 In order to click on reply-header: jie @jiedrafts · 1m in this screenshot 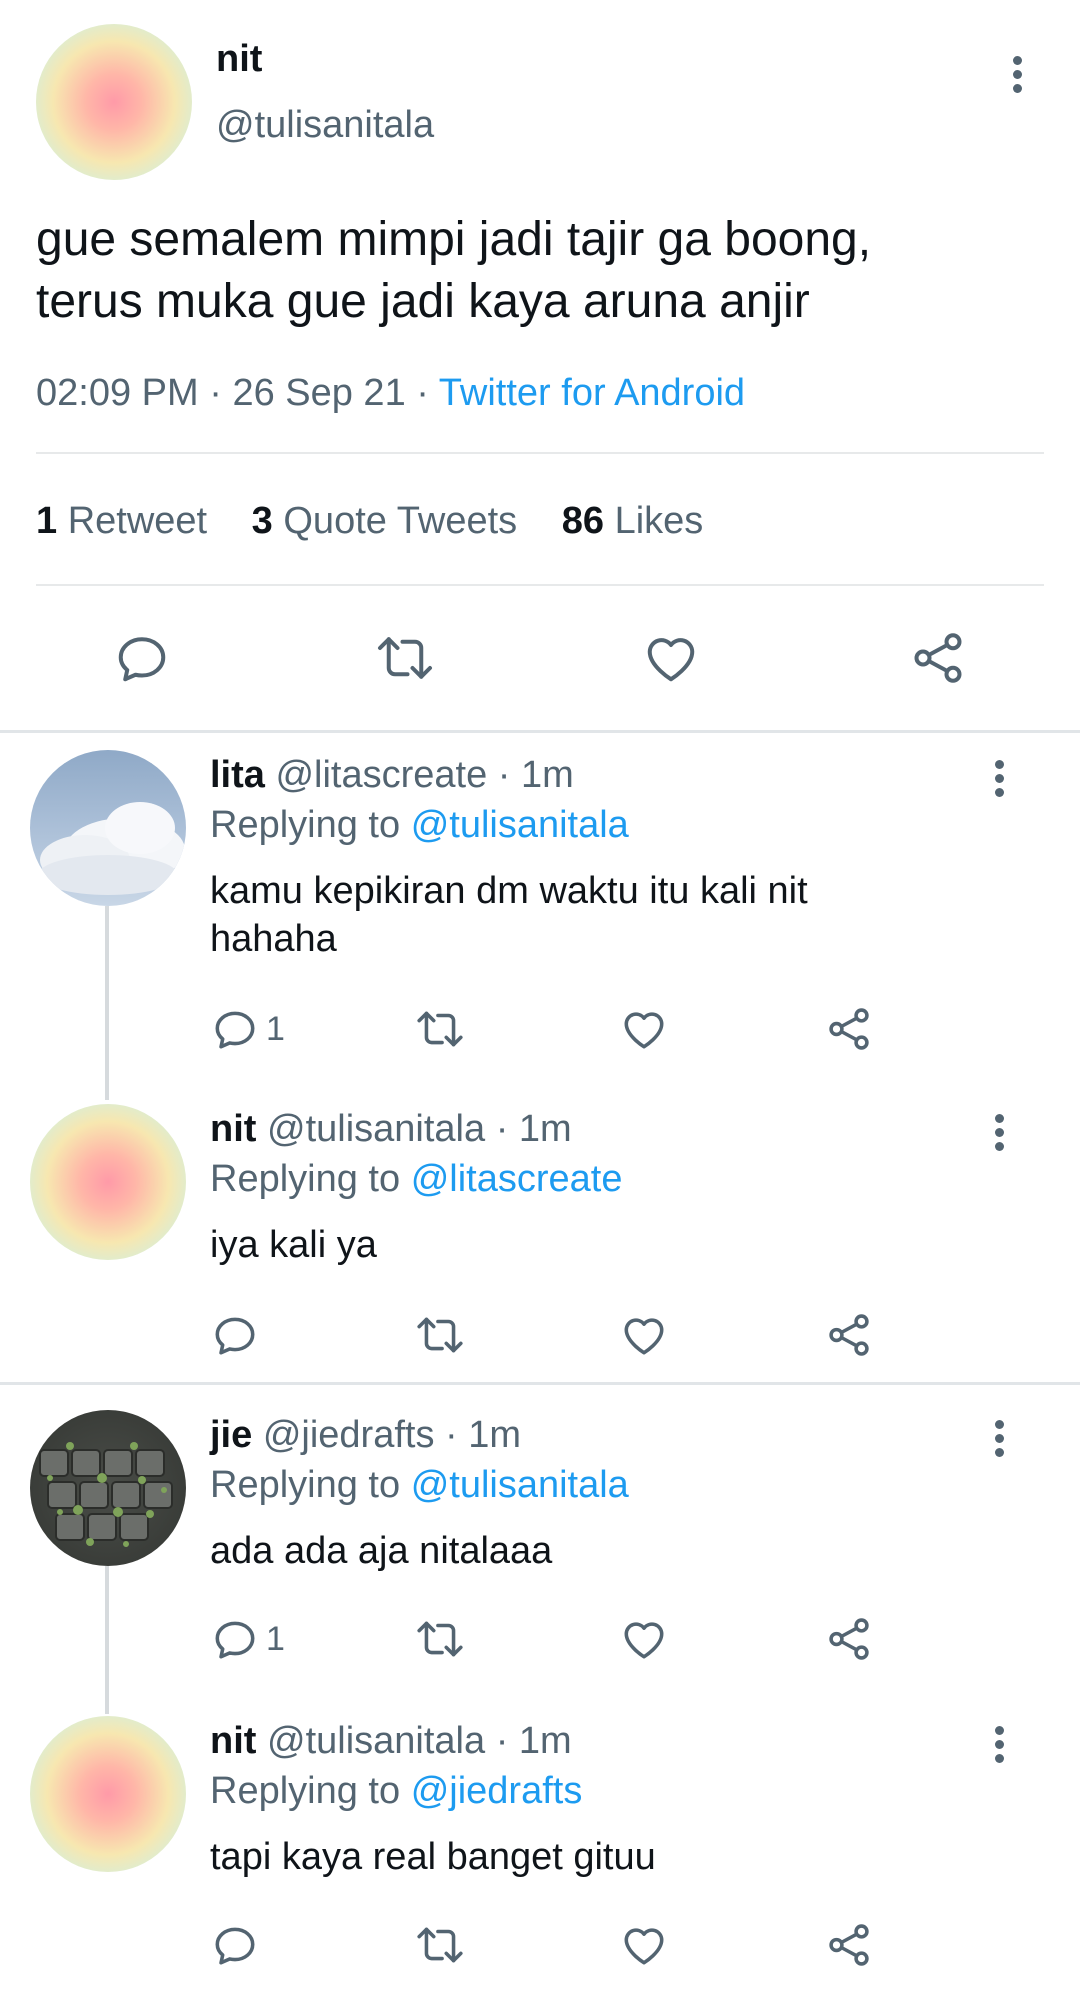, I will do `click(365, 1435)`.